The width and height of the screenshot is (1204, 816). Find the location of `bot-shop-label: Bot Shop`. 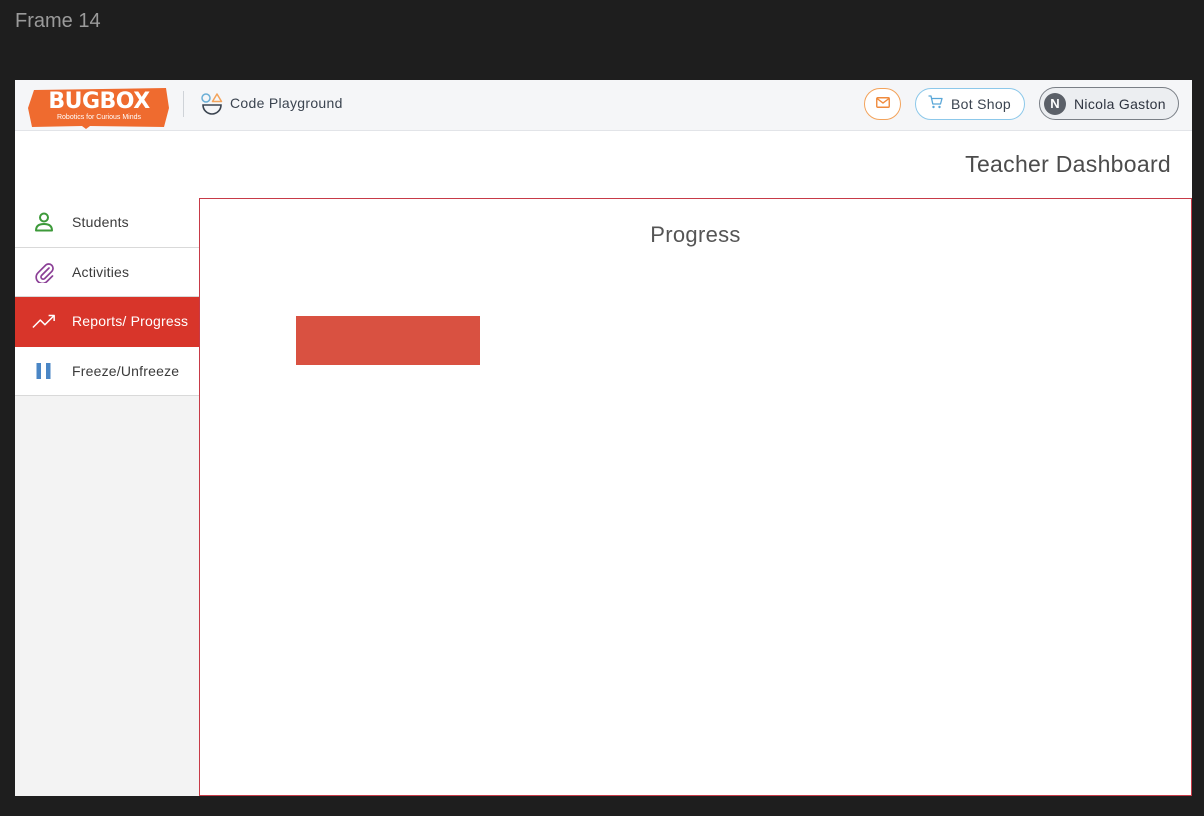

bot-shop-label: Bot Shop is located at coordinates (981, 104).